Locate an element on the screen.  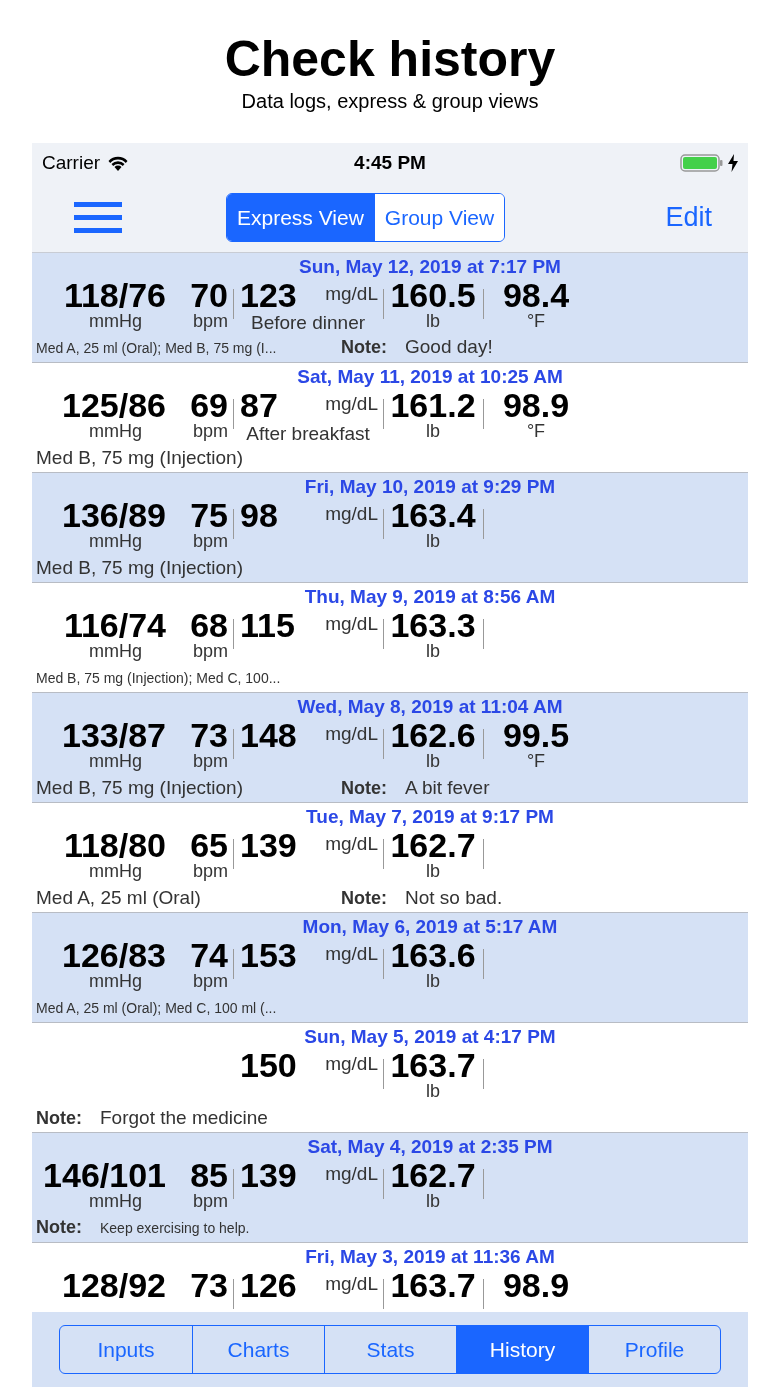
weight-value: 161.2 is located at coordinates (433, 405).